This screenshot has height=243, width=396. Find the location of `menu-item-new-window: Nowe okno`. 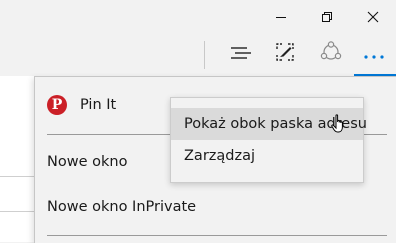

menu-item-new-window: Nowe okno is located at coordinates (87, 162).